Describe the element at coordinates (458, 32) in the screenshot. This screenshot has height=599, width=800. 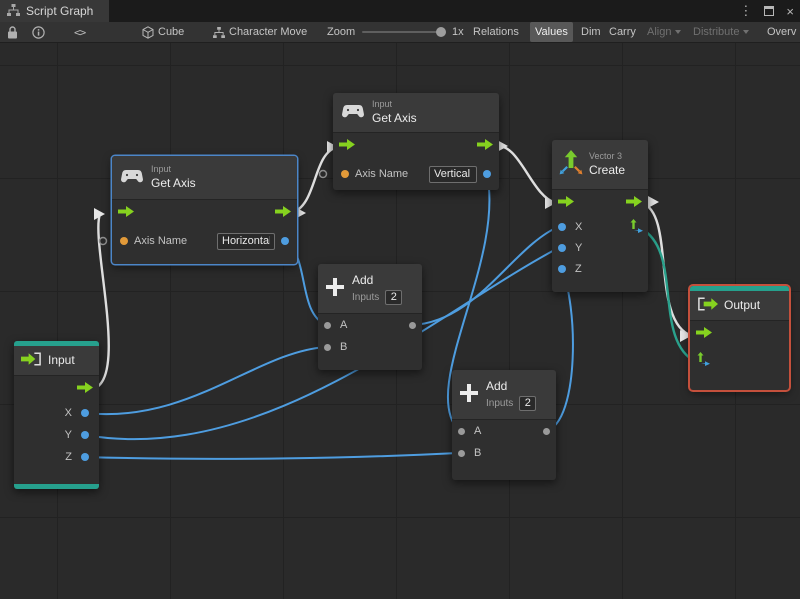
I see `zoom-value: 1x` at that location.